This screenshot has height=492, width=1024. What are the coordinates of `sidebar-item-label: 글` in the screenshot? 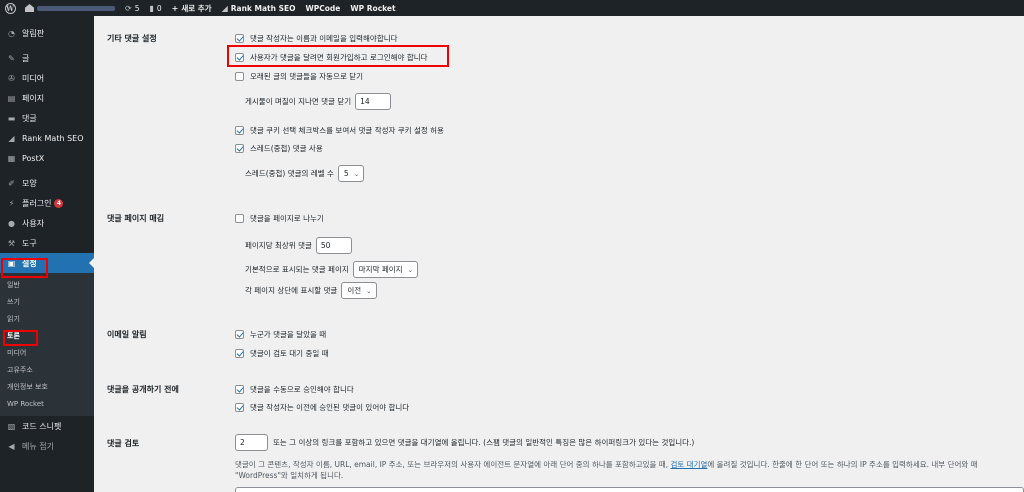 It's located at (26, 58).